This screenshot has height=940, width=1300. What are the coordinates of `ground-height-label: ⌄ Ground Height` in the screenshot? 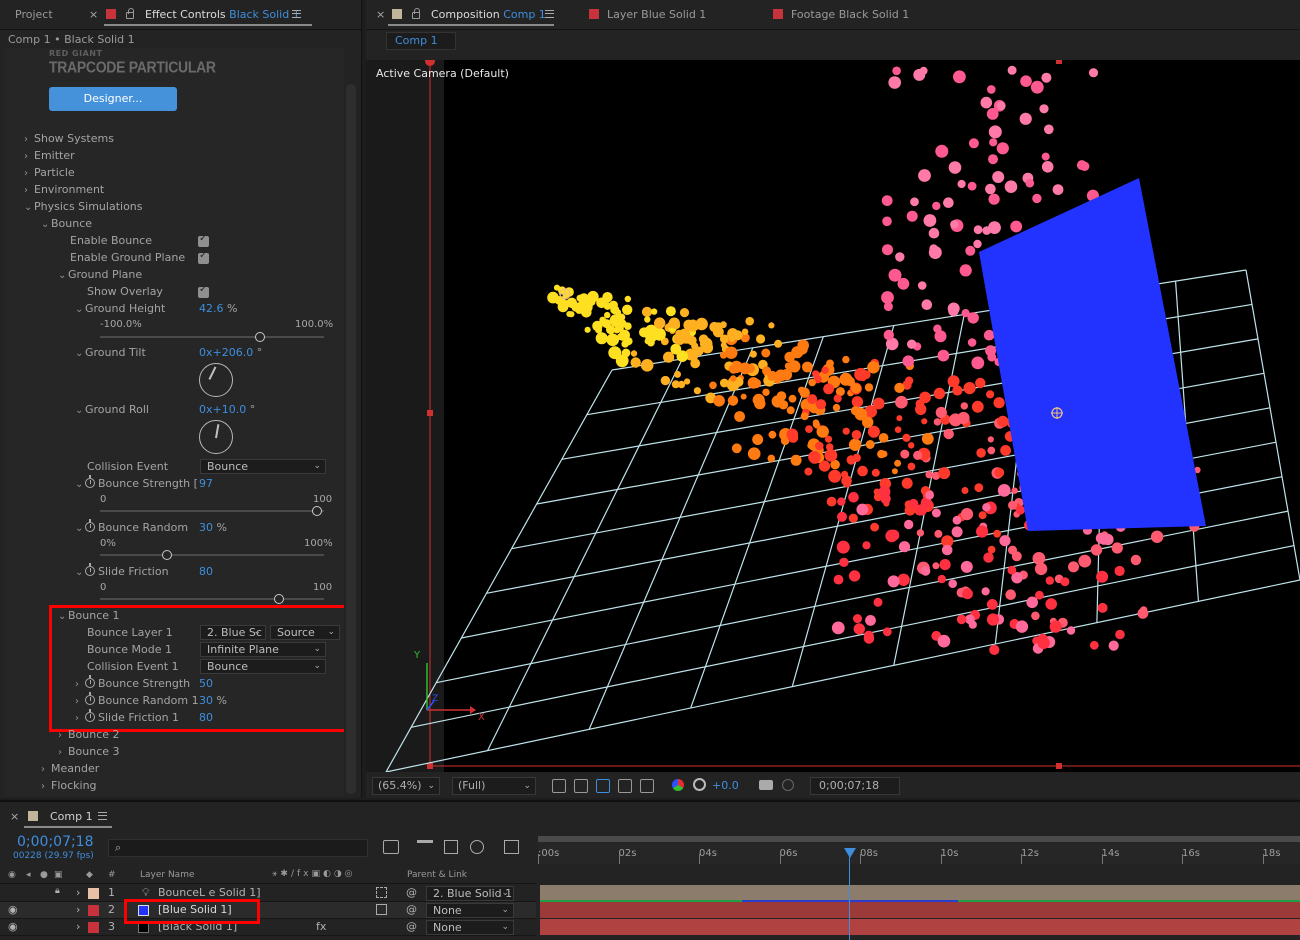 It's located at (120, 309).